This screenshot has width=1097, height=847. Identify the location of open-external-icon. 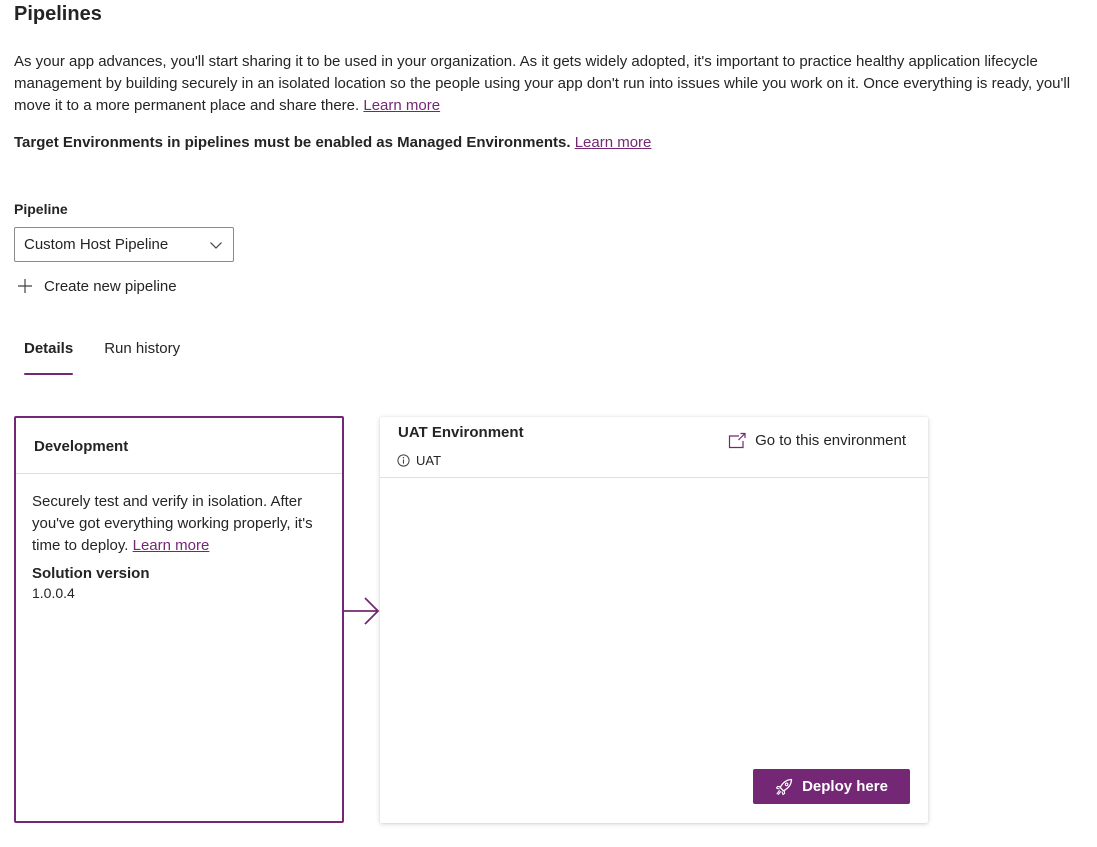
(737, 440).